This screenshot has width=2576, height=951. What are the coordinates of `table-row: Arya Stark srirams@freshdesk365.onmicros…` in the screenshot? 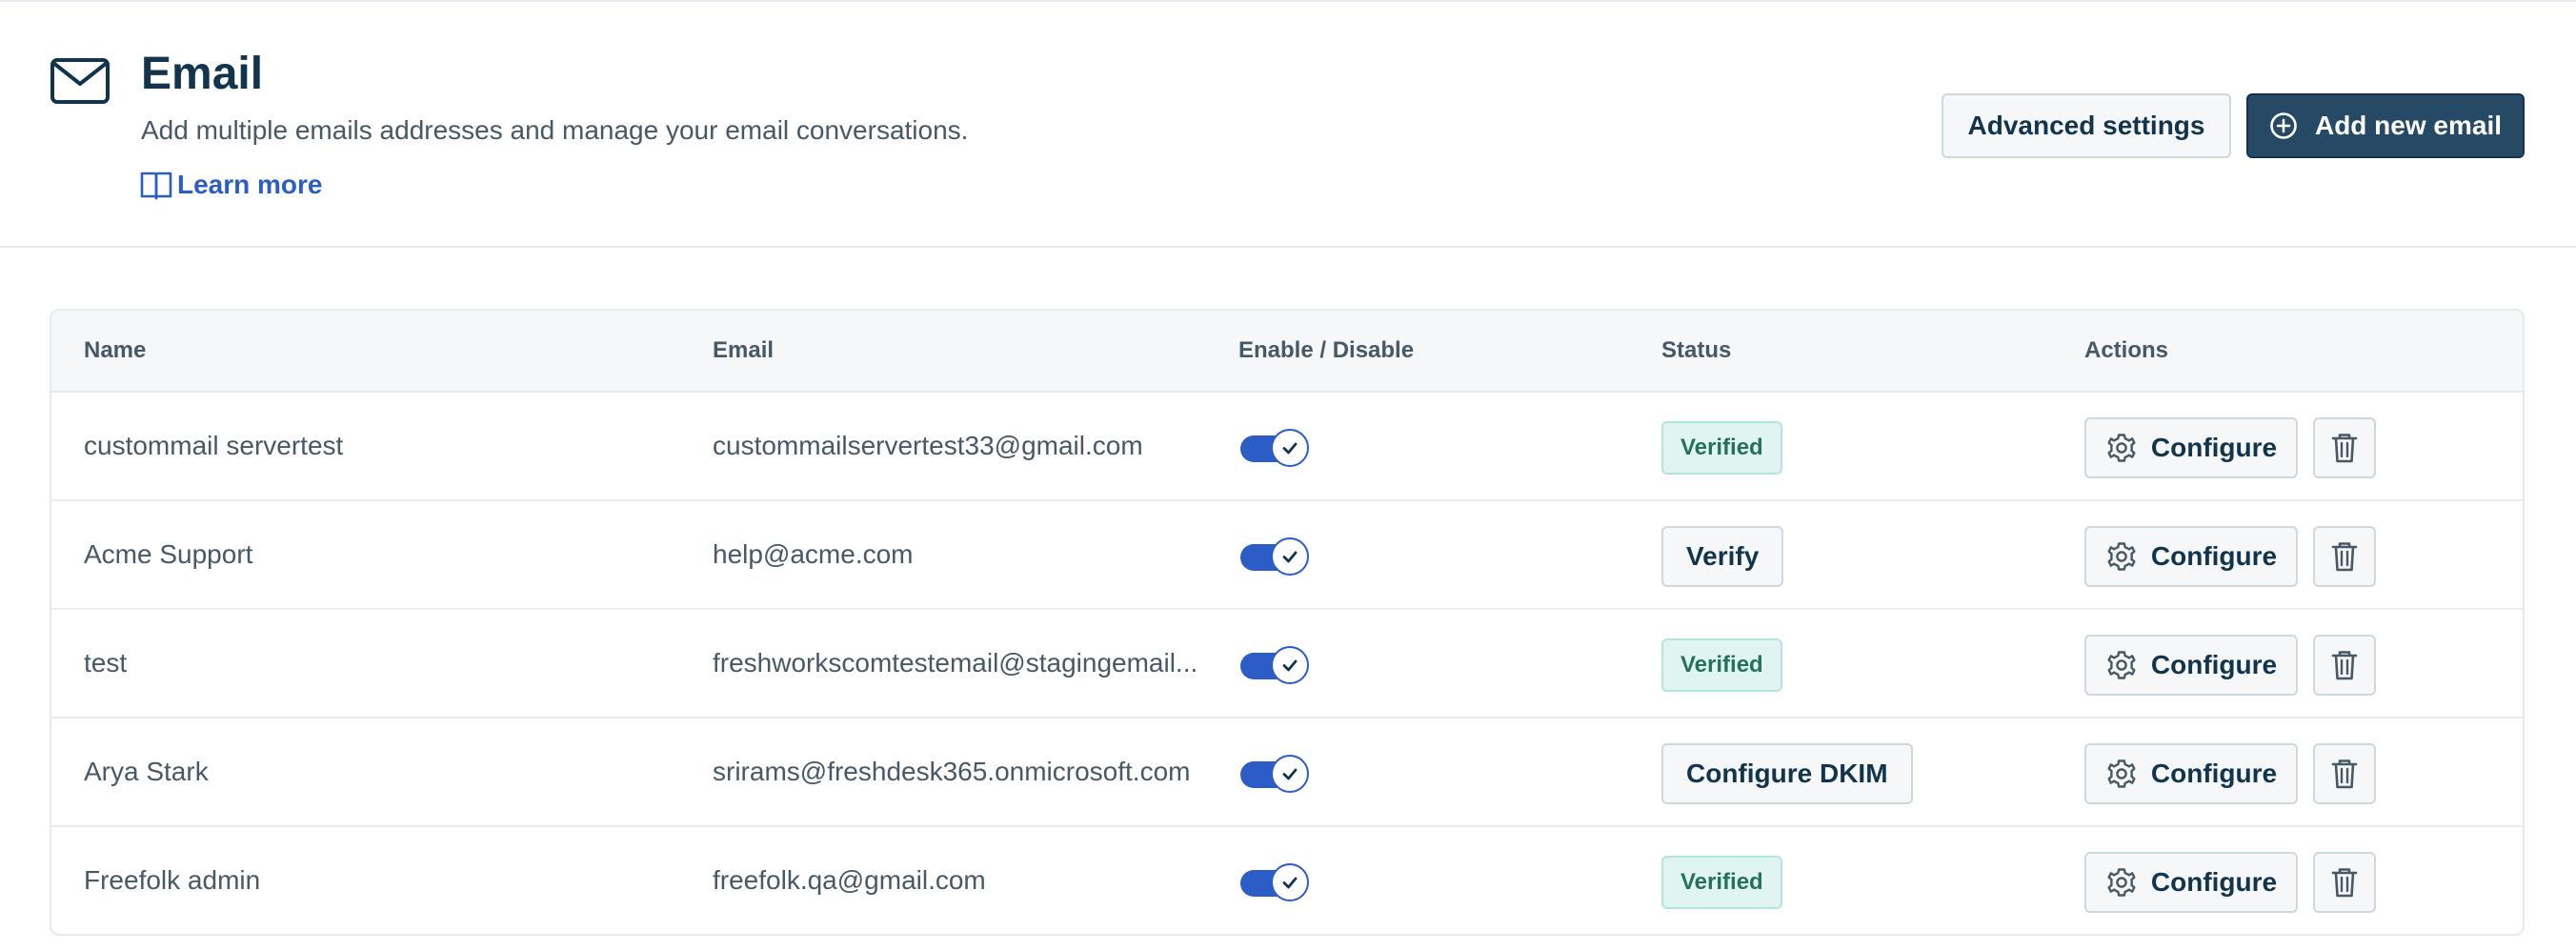 It's located at (1287, 772).